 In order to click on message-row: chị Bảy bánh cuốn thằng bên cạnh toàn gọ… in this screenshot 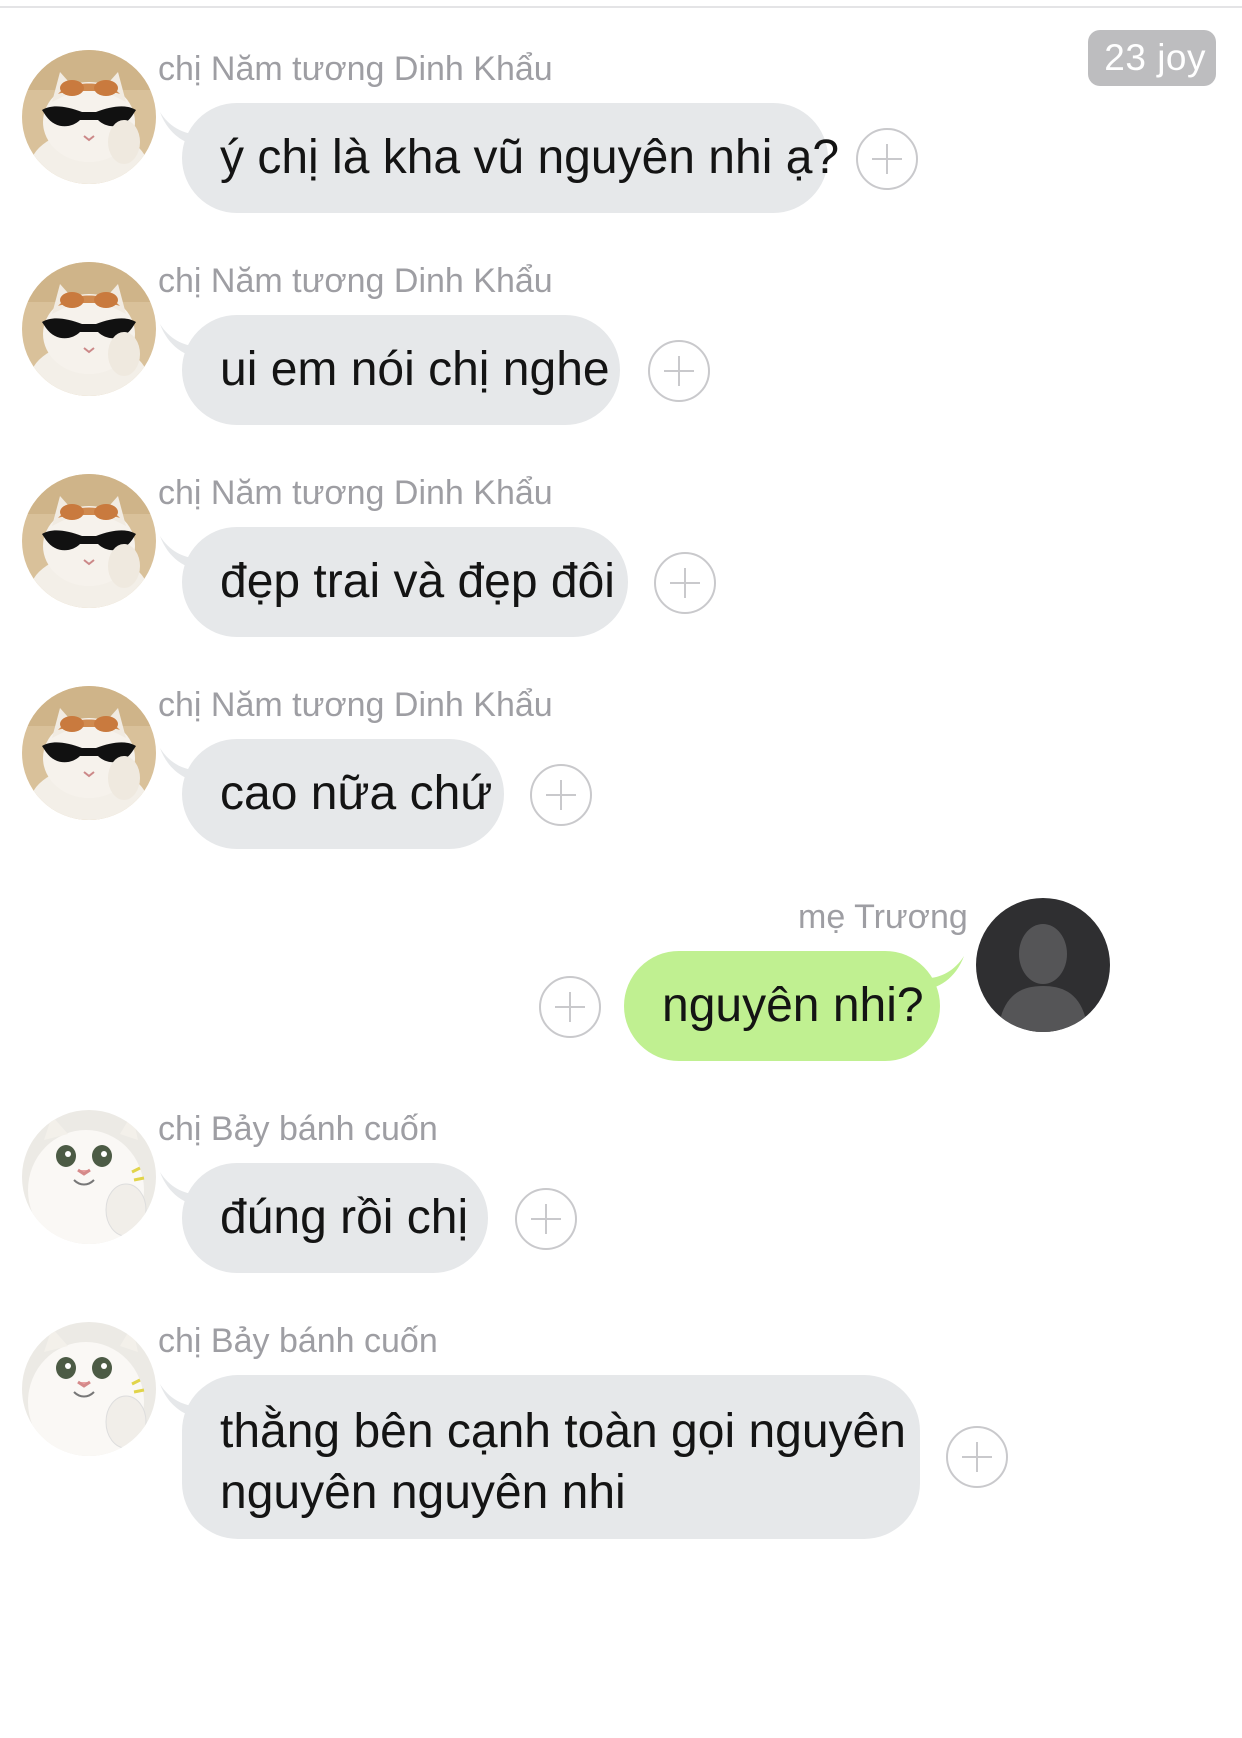, I will do `click(621, 1435)`.